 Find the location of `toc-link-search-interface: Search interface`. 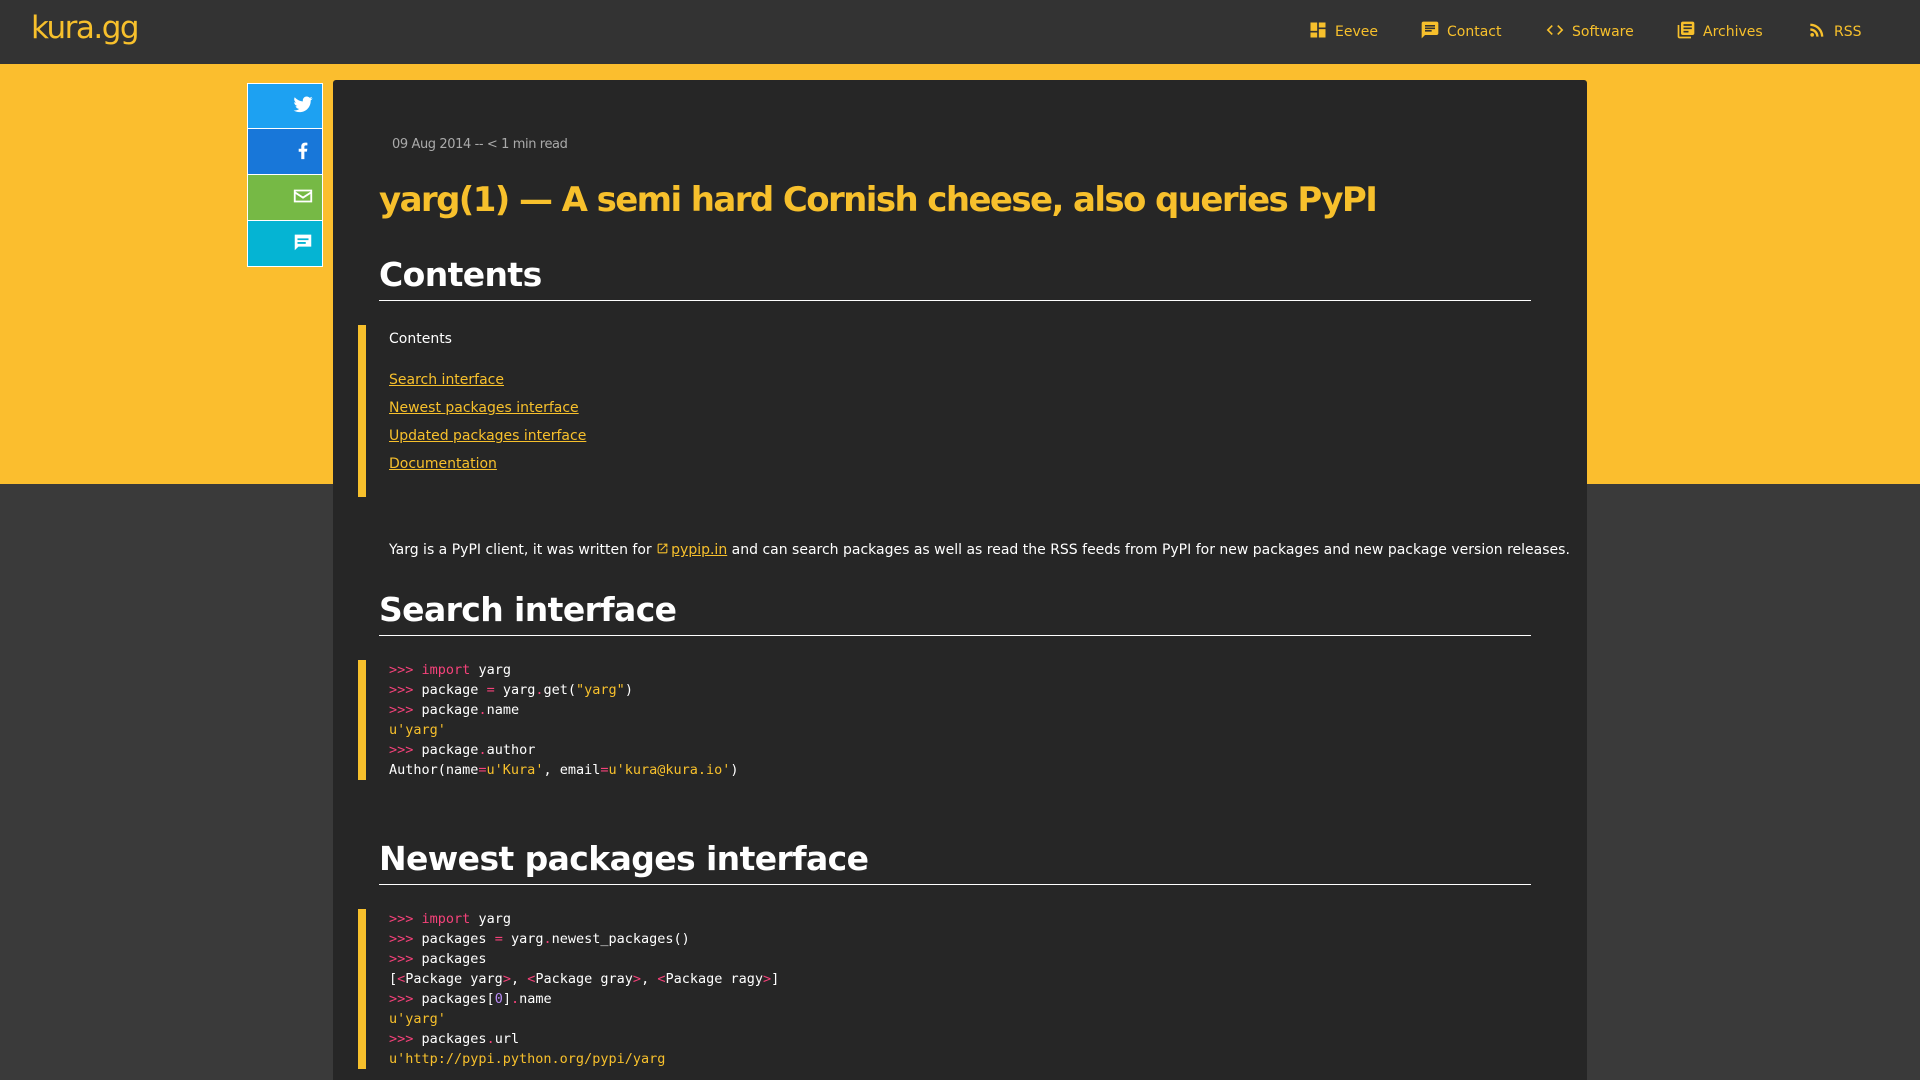

toc-link-search-interface: Search interface is located at coordinates (446, 380).